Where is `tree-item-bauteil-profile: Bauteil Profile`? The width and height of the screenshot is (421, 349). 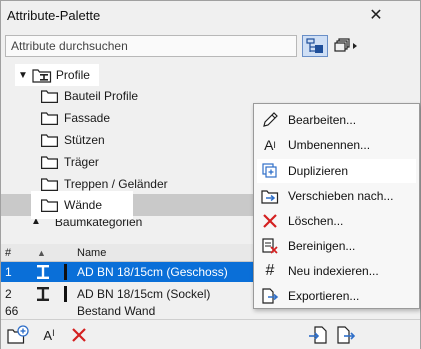
tree-item-bauteil-profile: Bauteil Profile is located at coordinates (141, 96).